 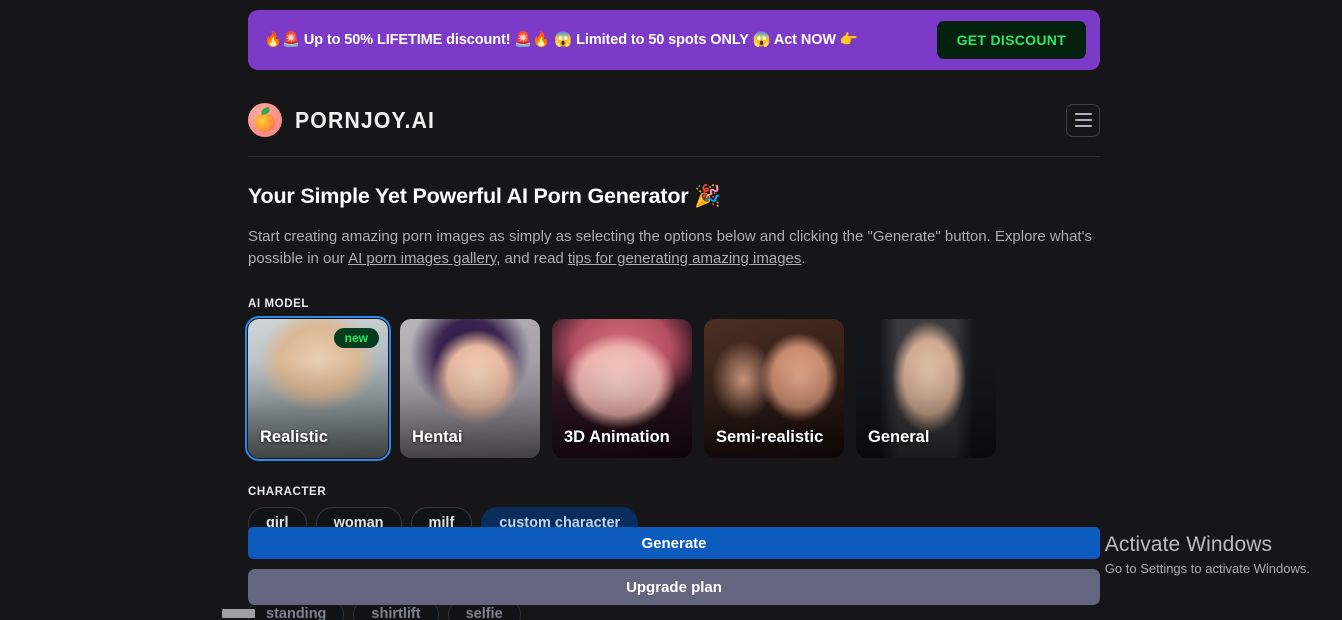 What do you see at coordinates (899, 436) in the screenshot?
I see `ai-model-name: General` at bounding box center [899, 436].